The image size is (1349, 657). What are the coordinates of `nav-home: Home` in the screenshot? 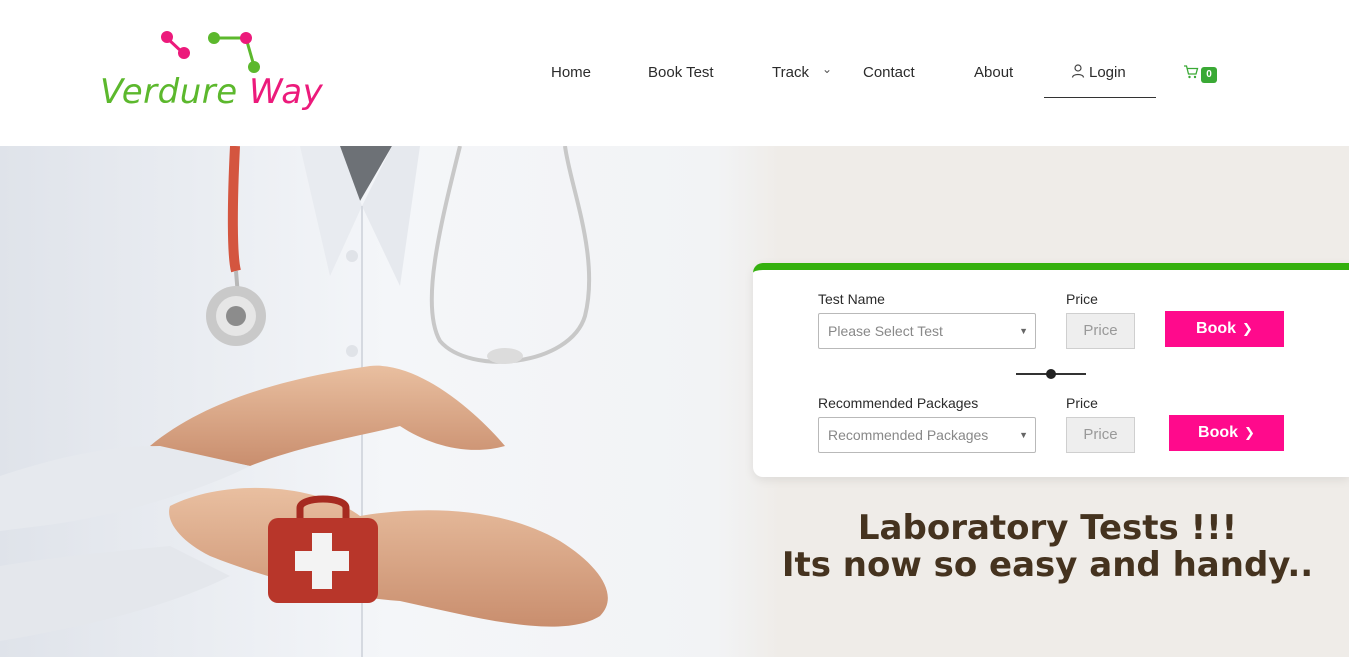 It's located at (571, 72).